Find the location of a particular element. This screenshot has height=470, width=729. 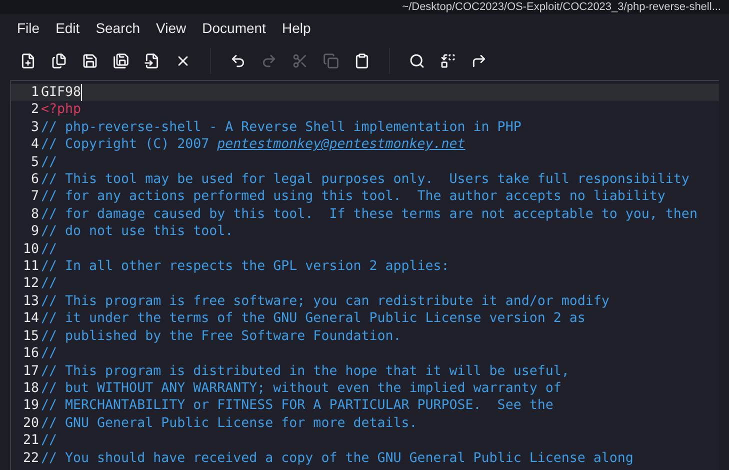

menu-item: File is located at coordinates (28, 28).